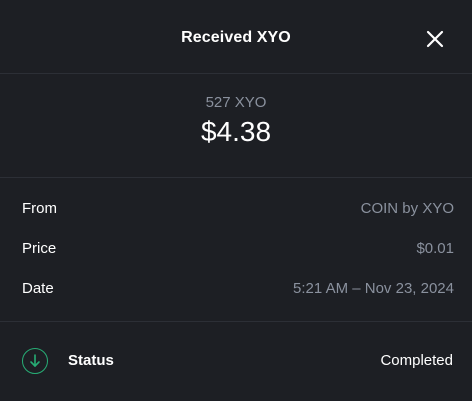 Image resolution: width=472 pixels, height=401 pixels. I want to click on detail-label: Price, so click(39, 248).